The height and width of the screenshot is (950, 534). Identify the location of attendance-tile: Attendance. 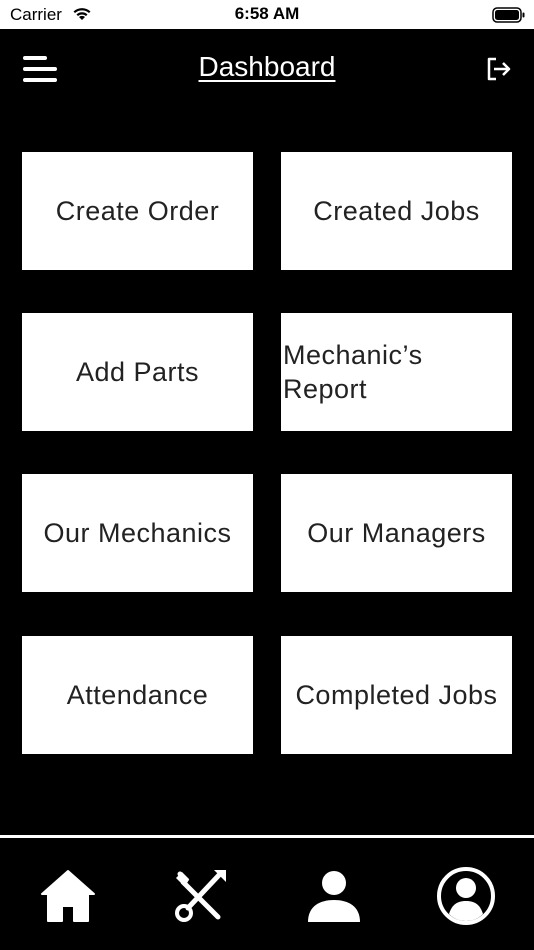
(137, 695).